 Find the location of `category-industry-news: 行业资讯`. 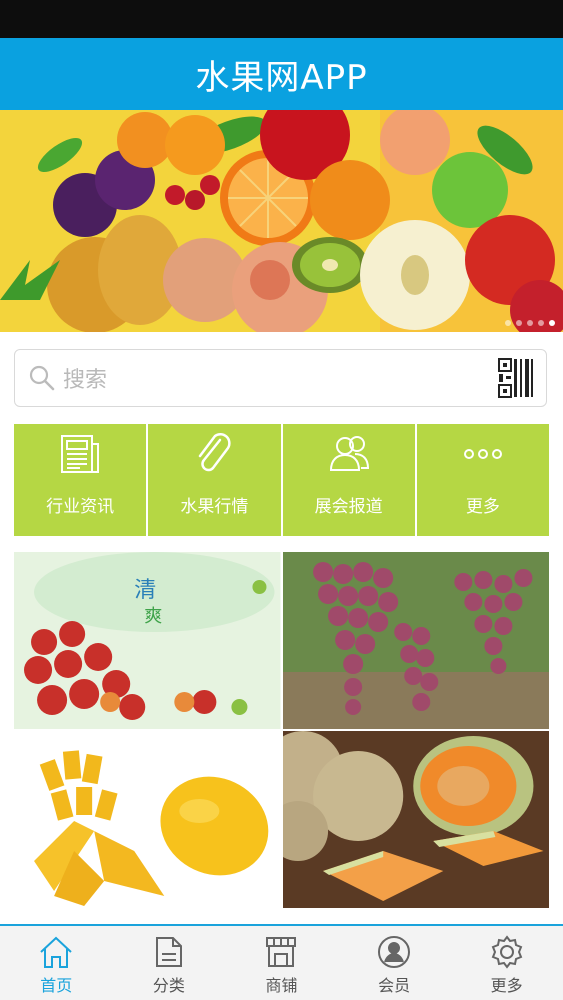

category-industry-news: 行业资讯 is located at coordinates (80, 480).